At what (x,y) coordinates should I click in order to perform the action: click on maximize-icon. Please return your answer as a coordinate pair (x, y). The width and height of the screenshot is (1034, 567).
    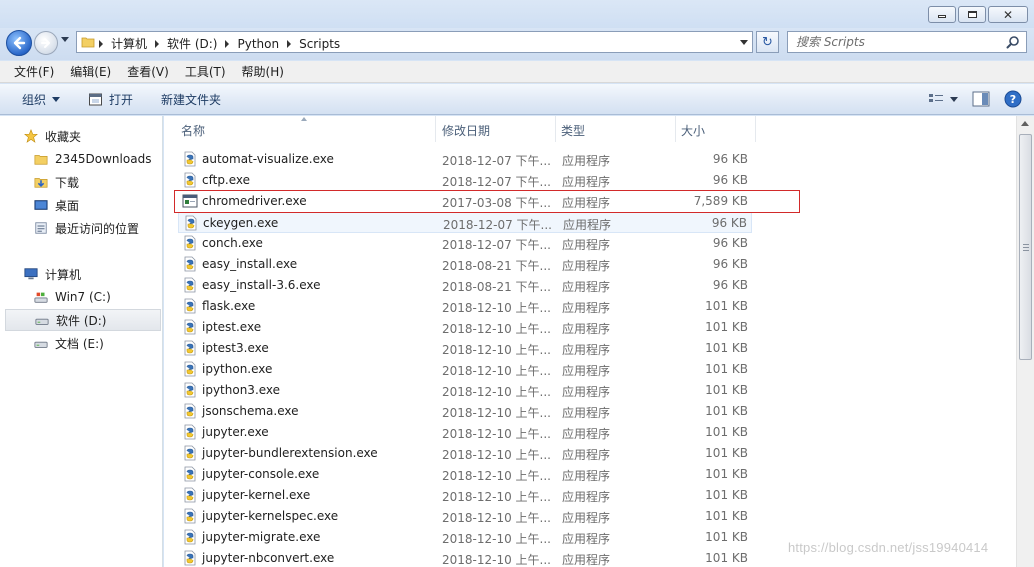
    Looking at the image, I should click on (972, 14).